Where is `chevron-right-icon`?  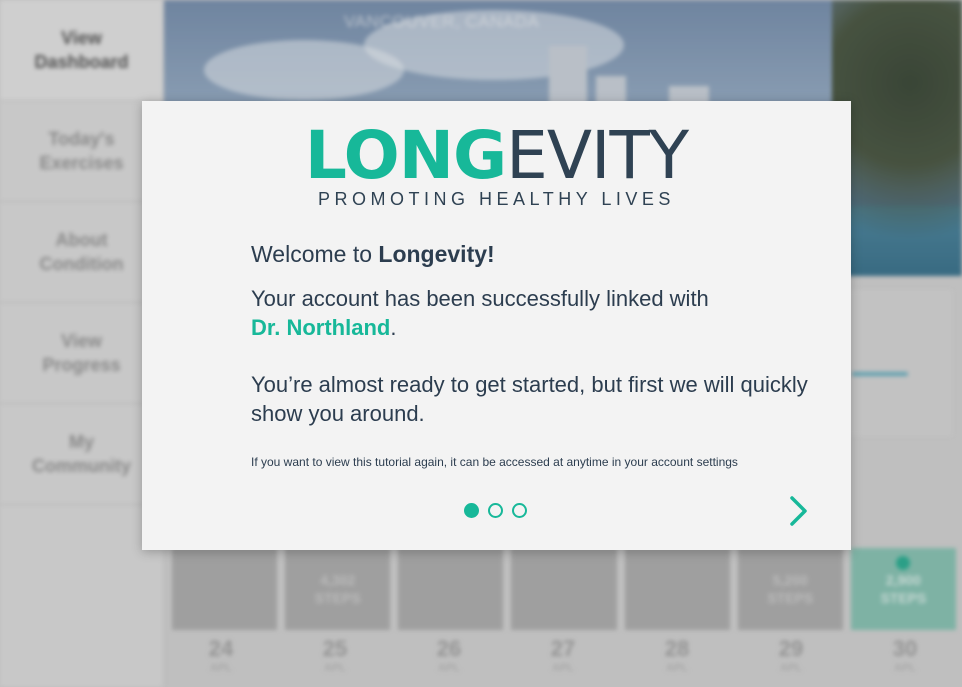
chevron-right-icon is located at coordinates (798, 511).